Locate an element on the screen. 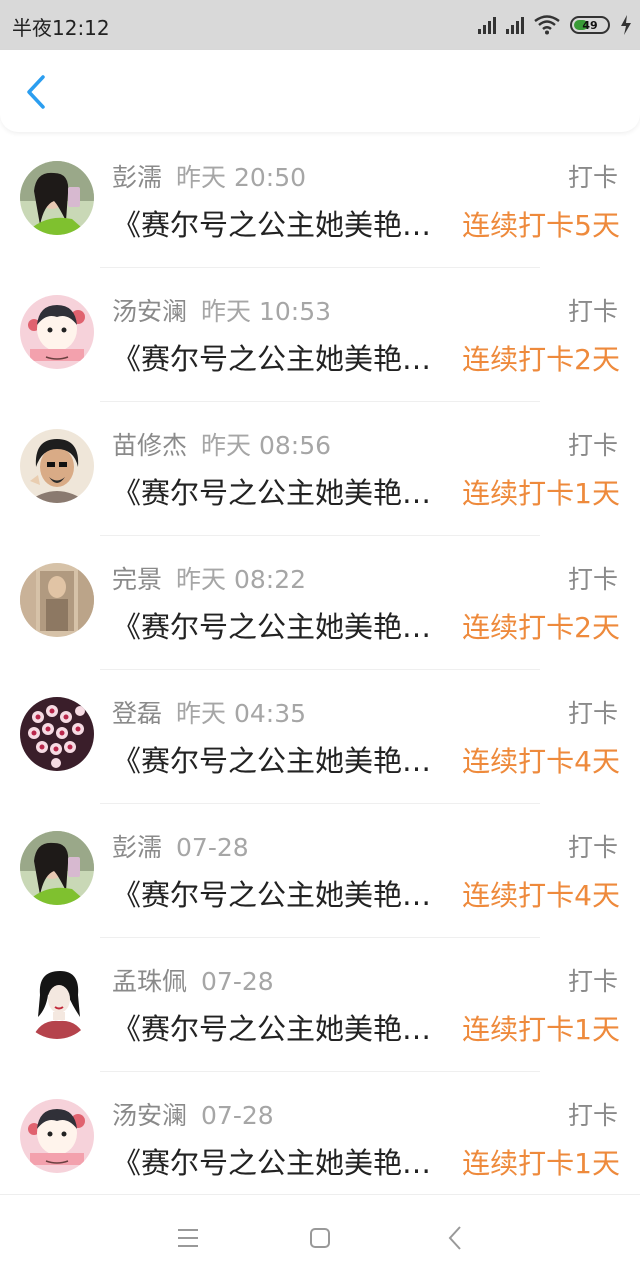 The height and width of the screenshot is (1280, 640). list-item: 彭濡 昨天 20:50 打卡《赛尔号之公主她美艳动人》 连续打卡5天 is located at coordinates (320, 201).